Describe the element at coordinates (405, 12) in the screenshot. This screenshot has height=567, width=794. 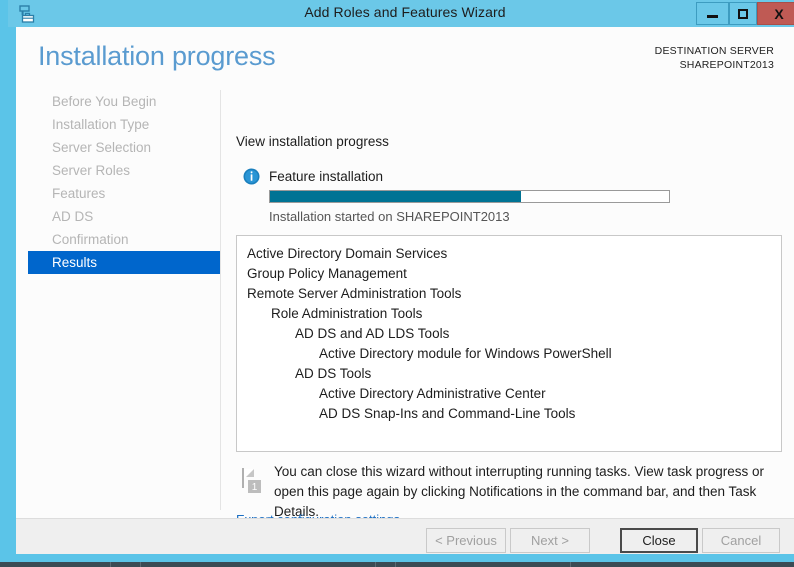
I see `window-title: Add Roles and Features Wizard` at that location.